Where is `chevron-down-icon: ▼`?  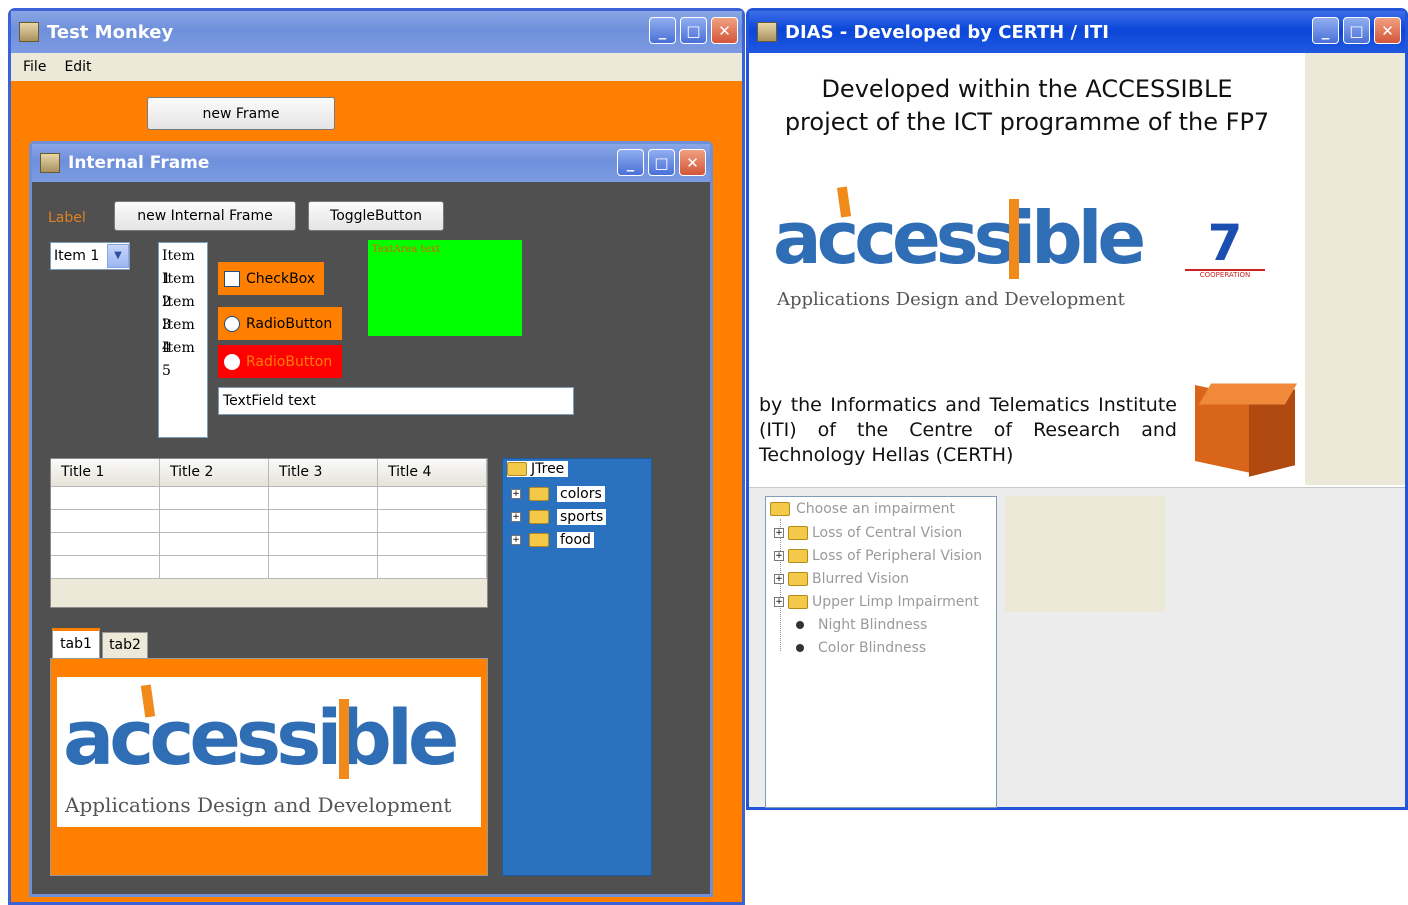
chevron-down-icon: ▼ is located at coordinates (118, 256).